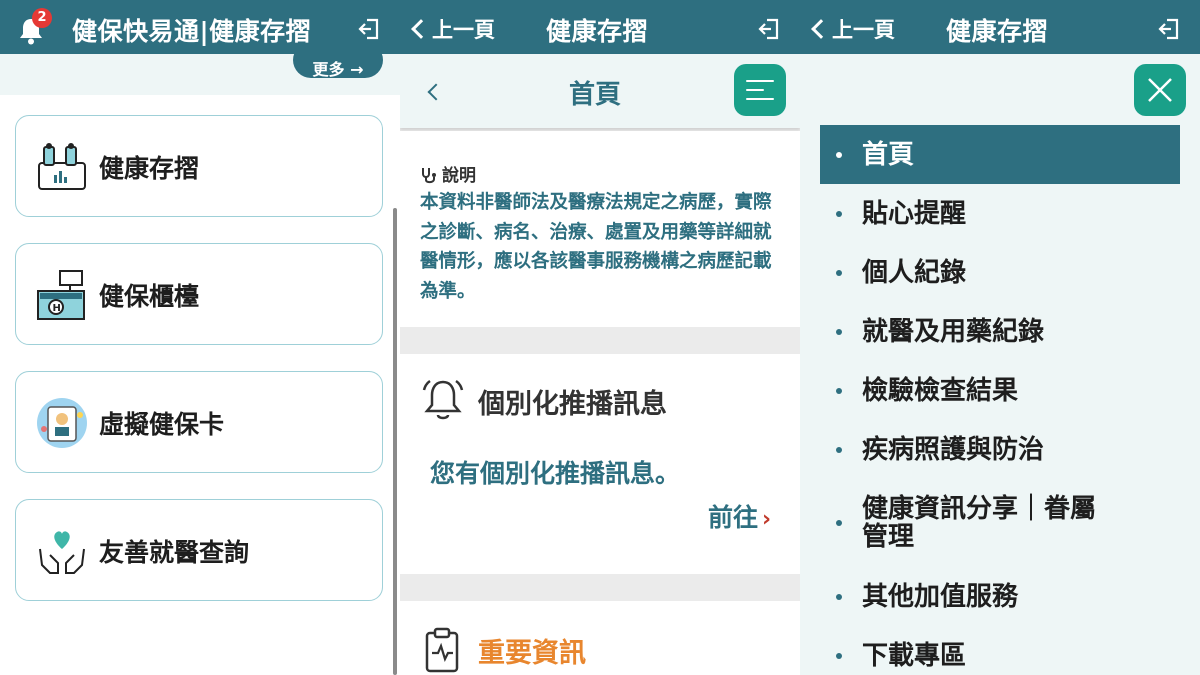  I want to click on menu-item-medical-records: 就醫及用藥紀錄, so click(953, 332).